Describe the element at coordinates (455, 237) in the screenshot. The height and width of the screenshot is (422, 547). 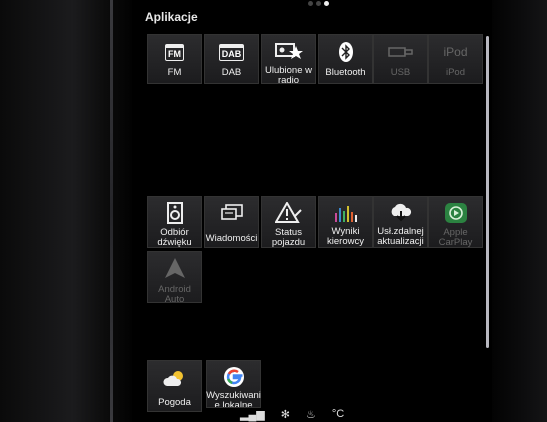
I see `app-tile-label: Apple CarPlay` at that location.